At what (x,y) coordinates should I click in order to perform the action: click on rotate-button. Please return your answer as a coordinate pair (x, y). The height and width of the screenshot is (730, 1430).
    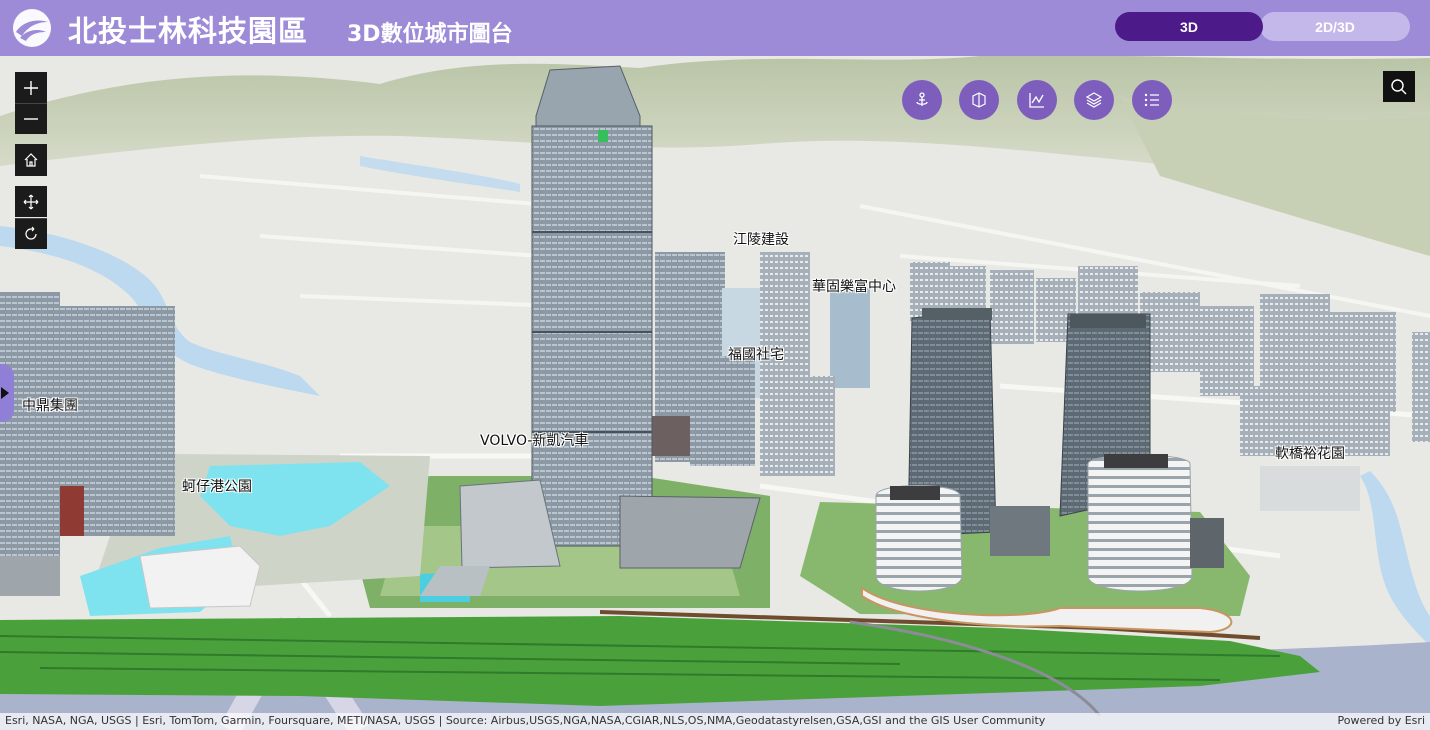
    Looking at the image, I should click on (31, 233).